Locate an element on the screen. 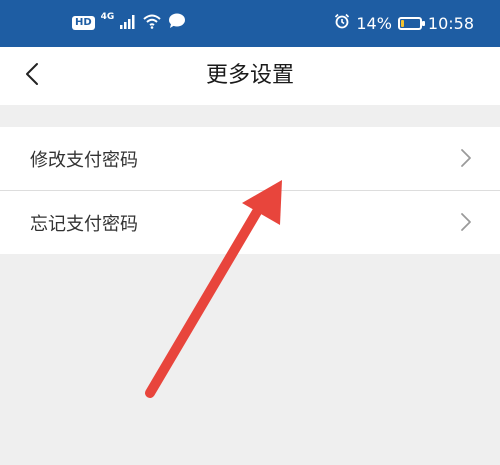  clock-time: 10:58 is located at coordinates (450, 23).